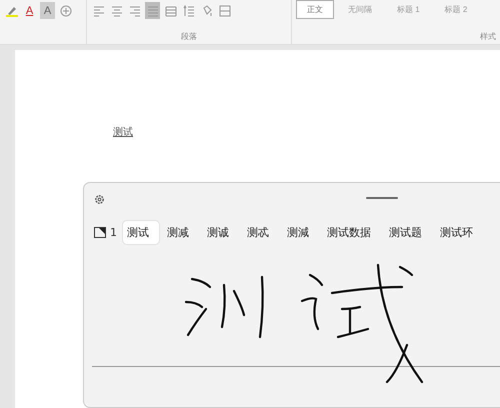 This screenshot has width=500, height=408. What do you see at coordinates (99, 199) in the screenshot?
I see `settings-icon` at bounding box center [99, 199].